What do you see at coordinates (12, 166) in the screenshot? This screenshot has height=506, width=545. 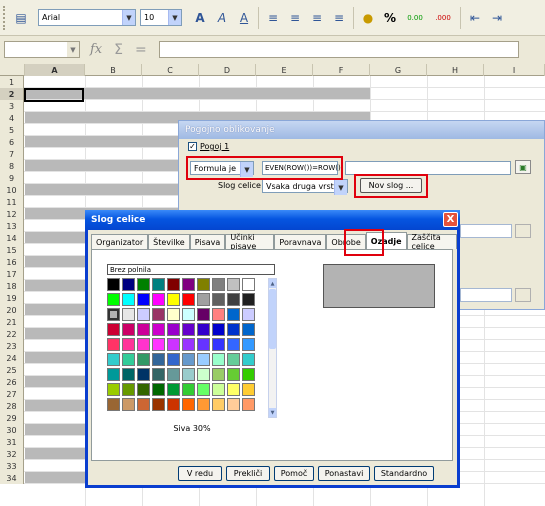 I see `row-header: 8` at bounding box center [12, 166].